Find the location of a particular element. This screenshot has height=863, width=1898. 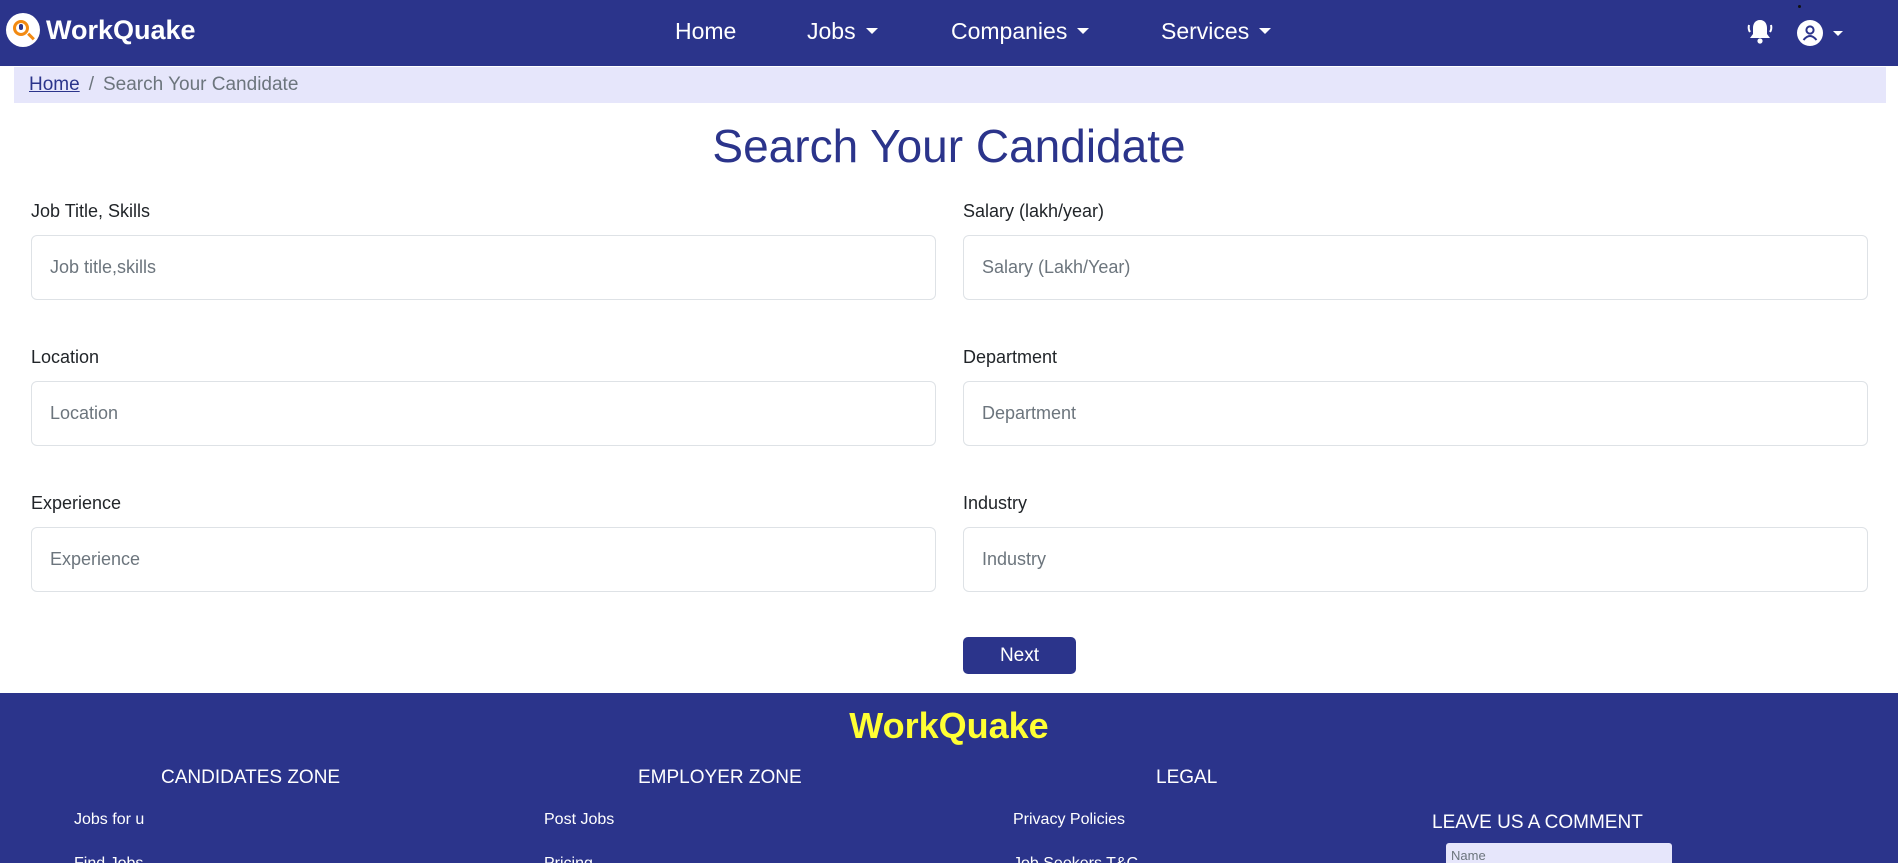

leave-comment-heading: LEAVE US A COMMENT is located at coordinates (1537, 822).